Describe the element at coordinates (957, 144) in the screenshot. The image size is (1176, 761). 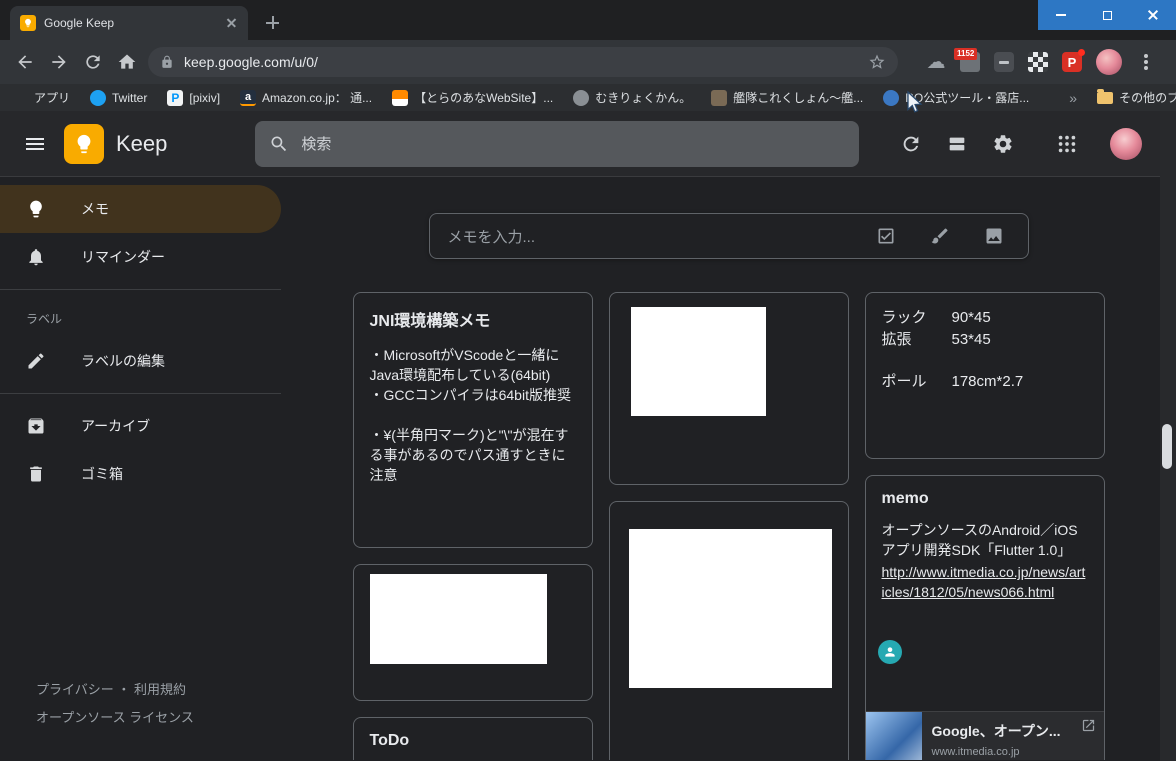
I see `list-view-toggle-button` at that location.